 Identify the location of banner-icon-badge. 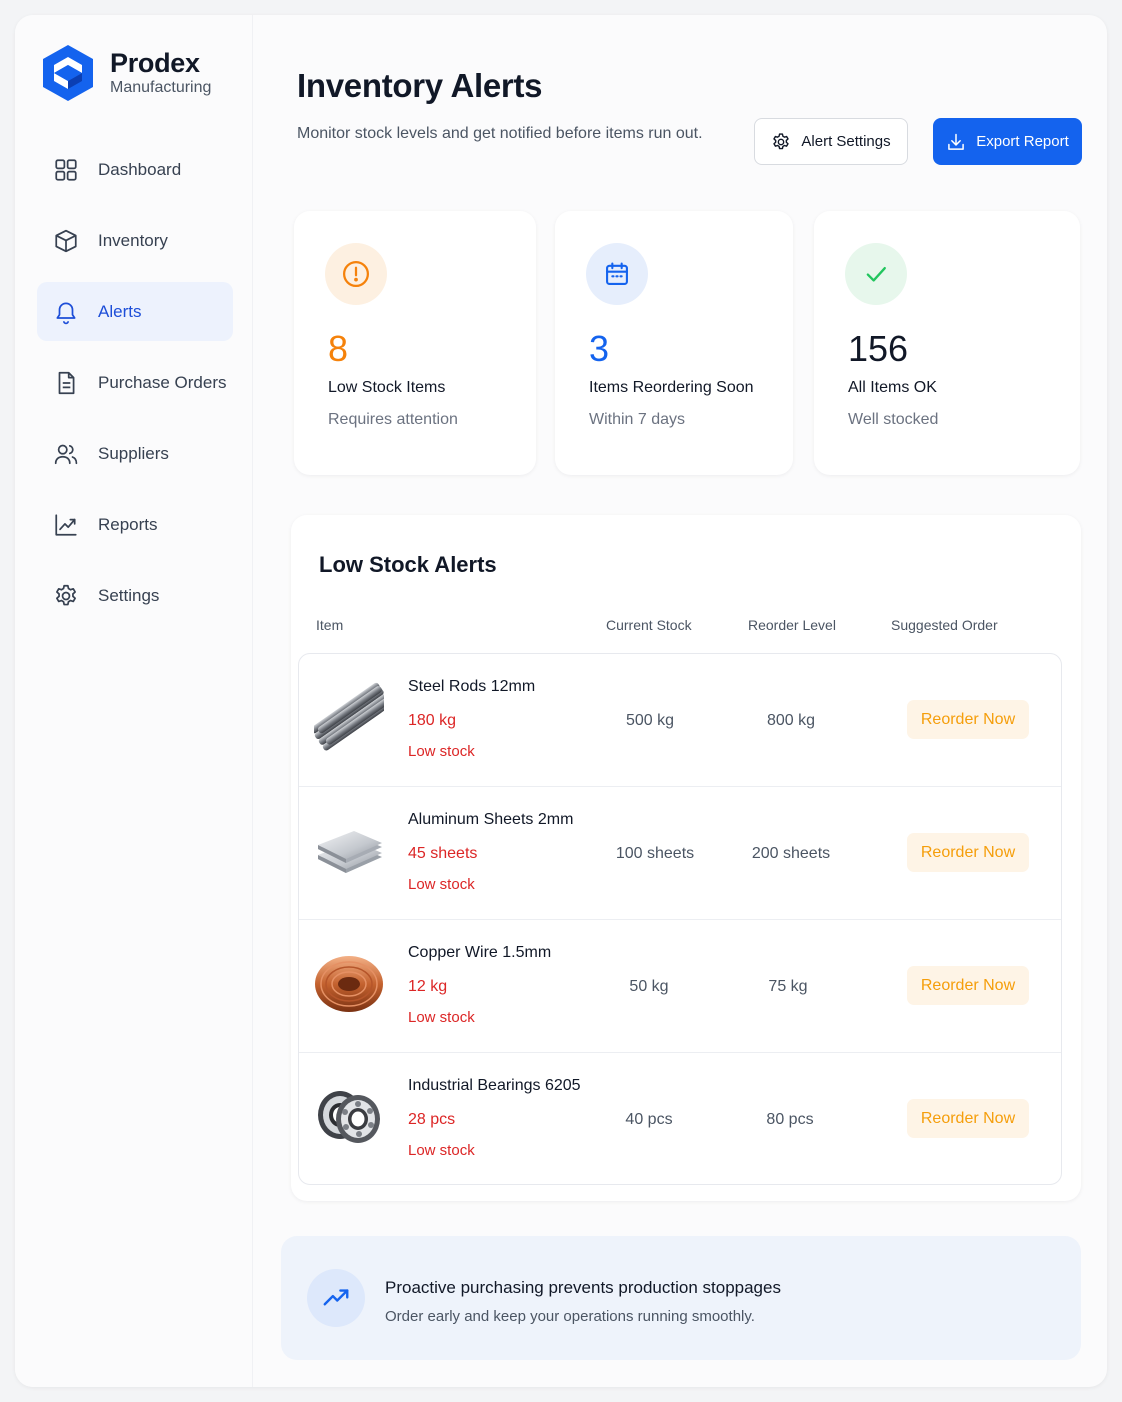
(336, 1298).